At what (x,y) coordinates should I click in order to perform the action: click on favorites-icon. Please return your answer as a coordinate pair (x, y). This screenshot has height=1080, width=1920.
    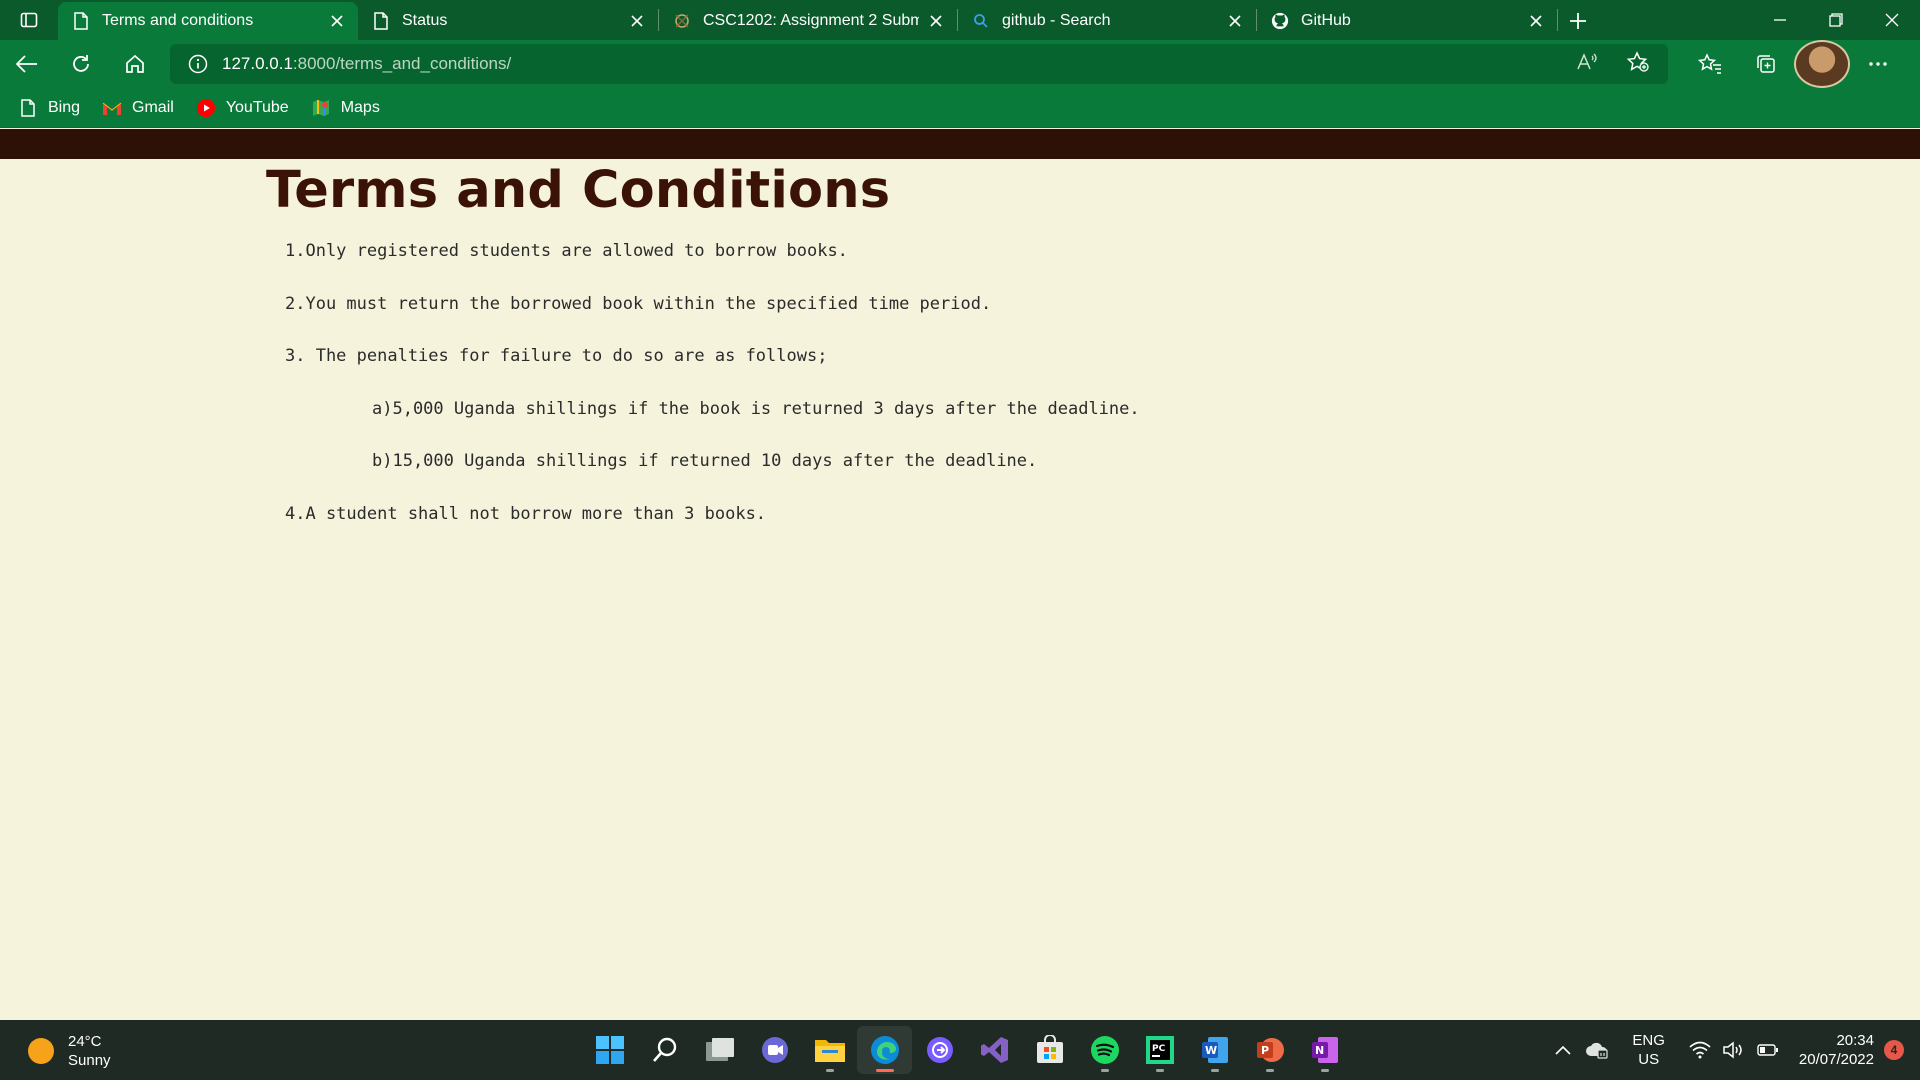
    Looking at the image, I should click on (1709, 63).